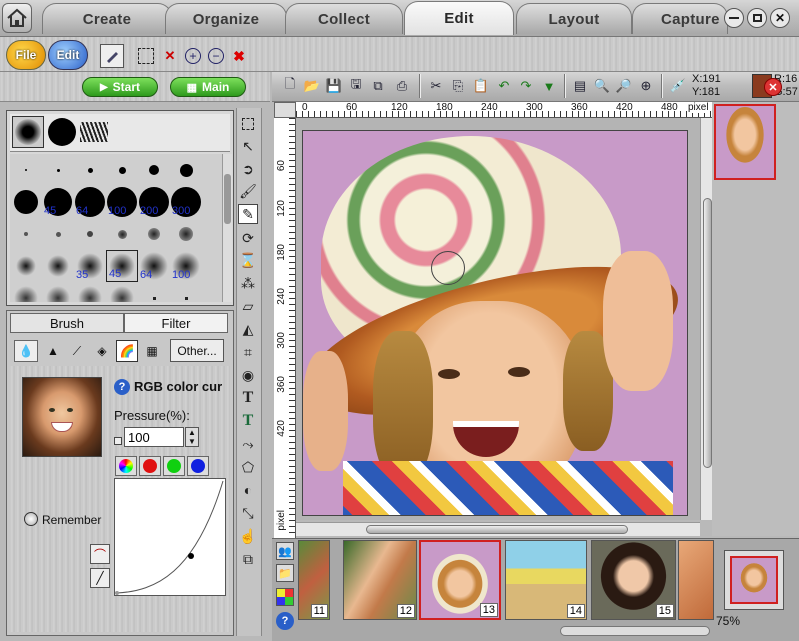 This screenshot has height=641, width=799. Describe the element at coordinates (248, 146) in the screenshot. I see `pointer-tool-icon: ↖` at that location.